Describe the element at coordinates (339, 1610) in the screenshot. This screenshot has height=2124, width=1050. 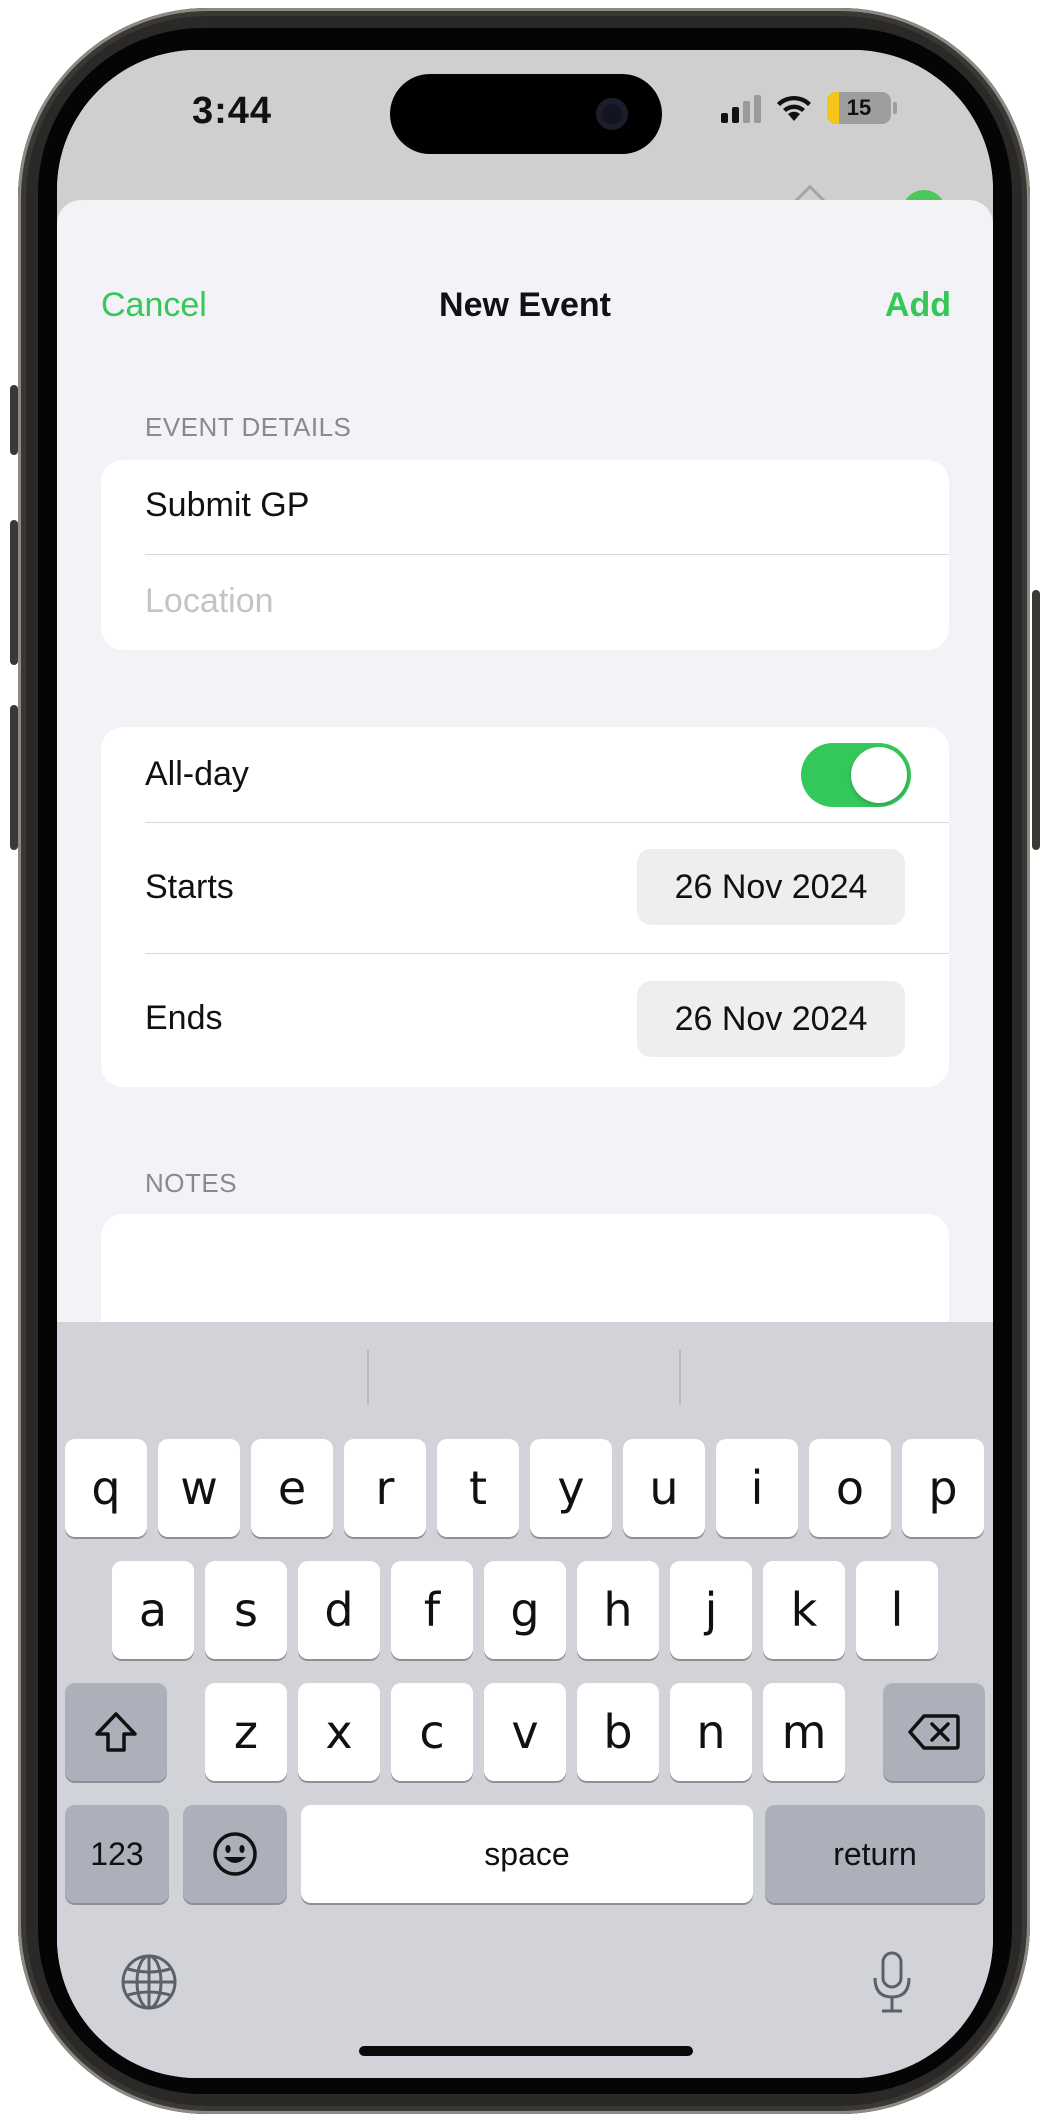
I see `key-d: d` at that location.